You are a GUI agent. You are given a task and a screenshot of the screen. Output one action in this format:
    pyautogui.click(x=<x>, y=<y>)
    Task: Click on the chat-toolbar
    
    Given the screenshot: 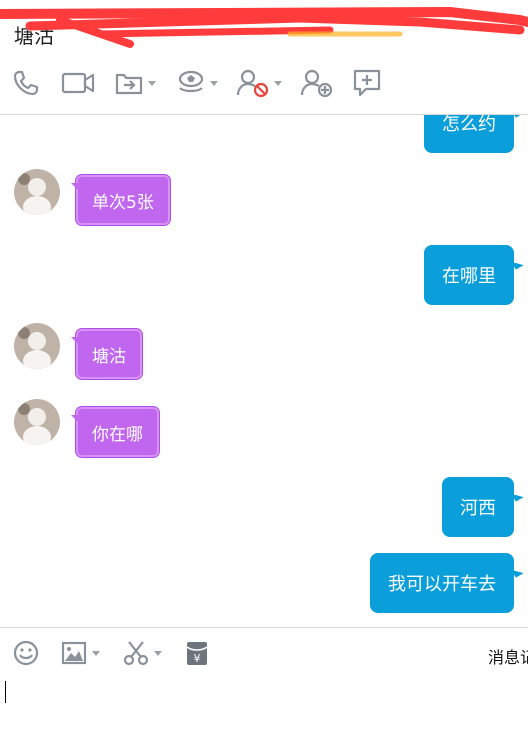 What is the action you would take?
    pyautogui.click(x=264, y=84)
    